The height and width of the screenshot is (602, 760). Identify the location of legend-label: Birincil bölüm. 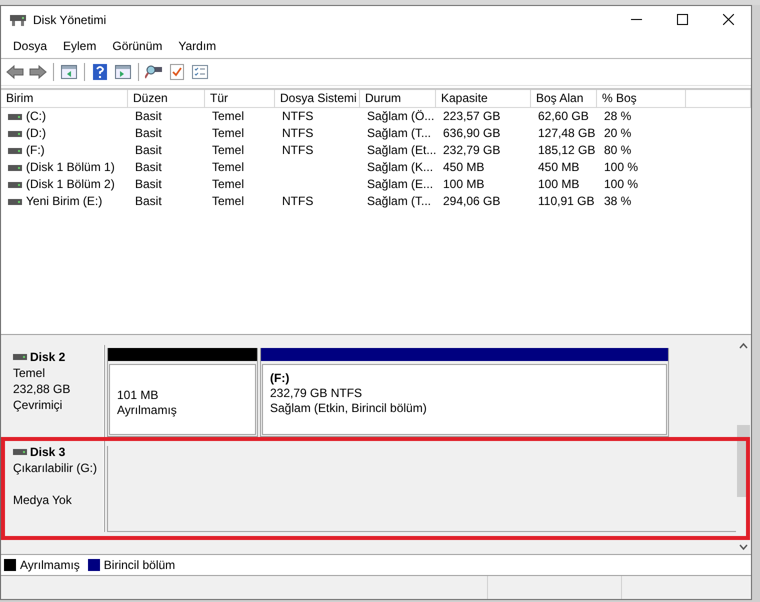
(140, 565).